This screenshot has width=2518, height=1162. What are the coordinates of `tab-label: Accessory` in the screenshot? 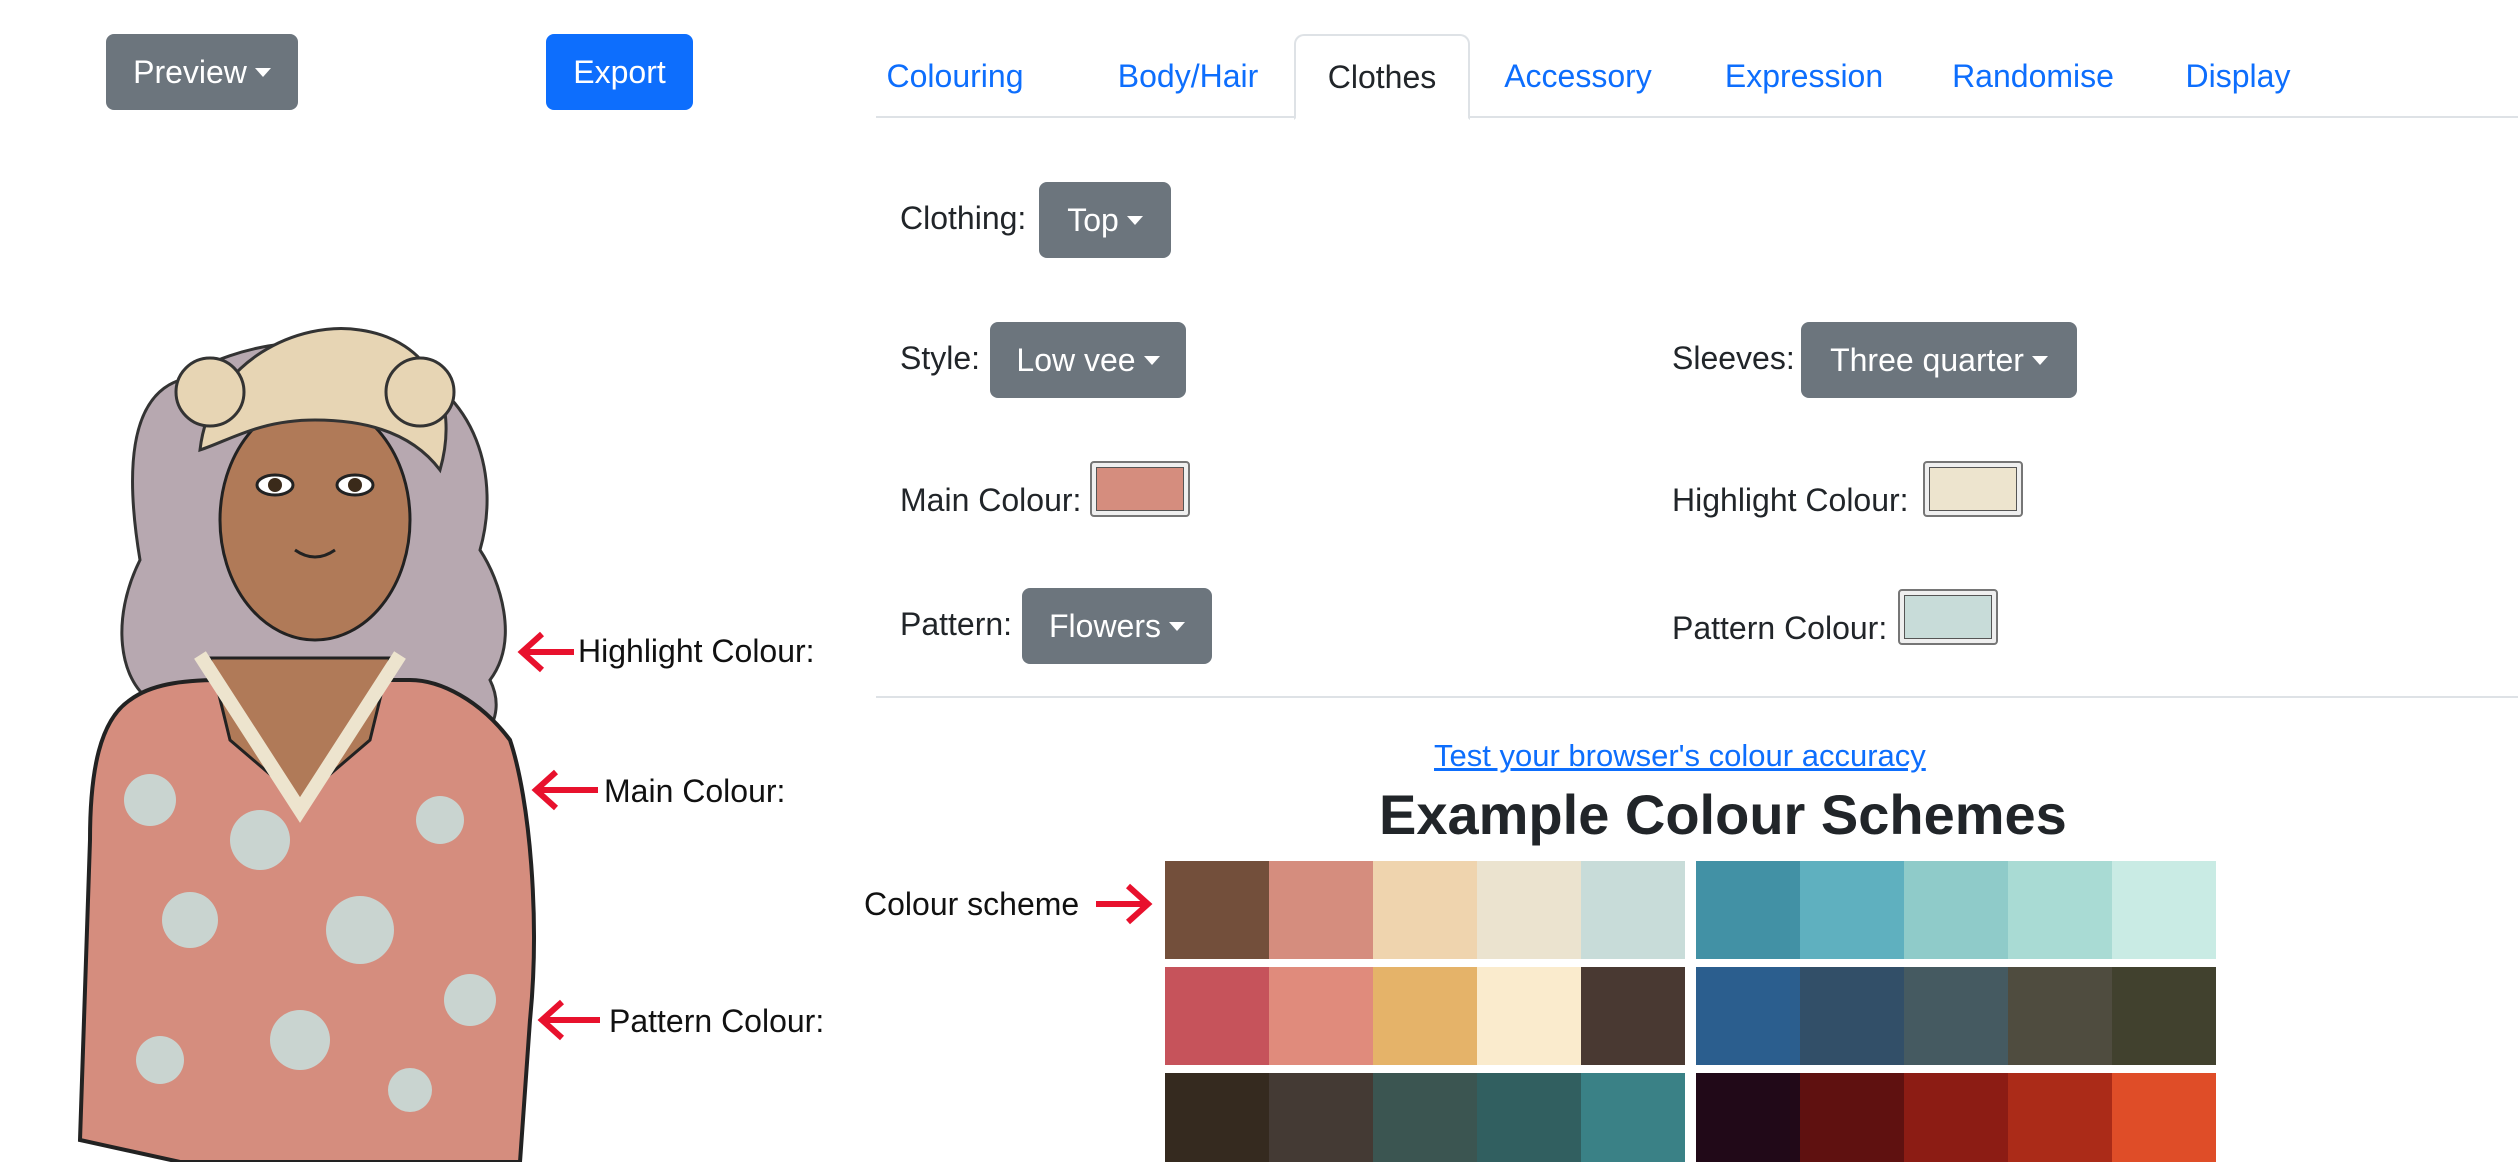 It's located at (1578, 75).